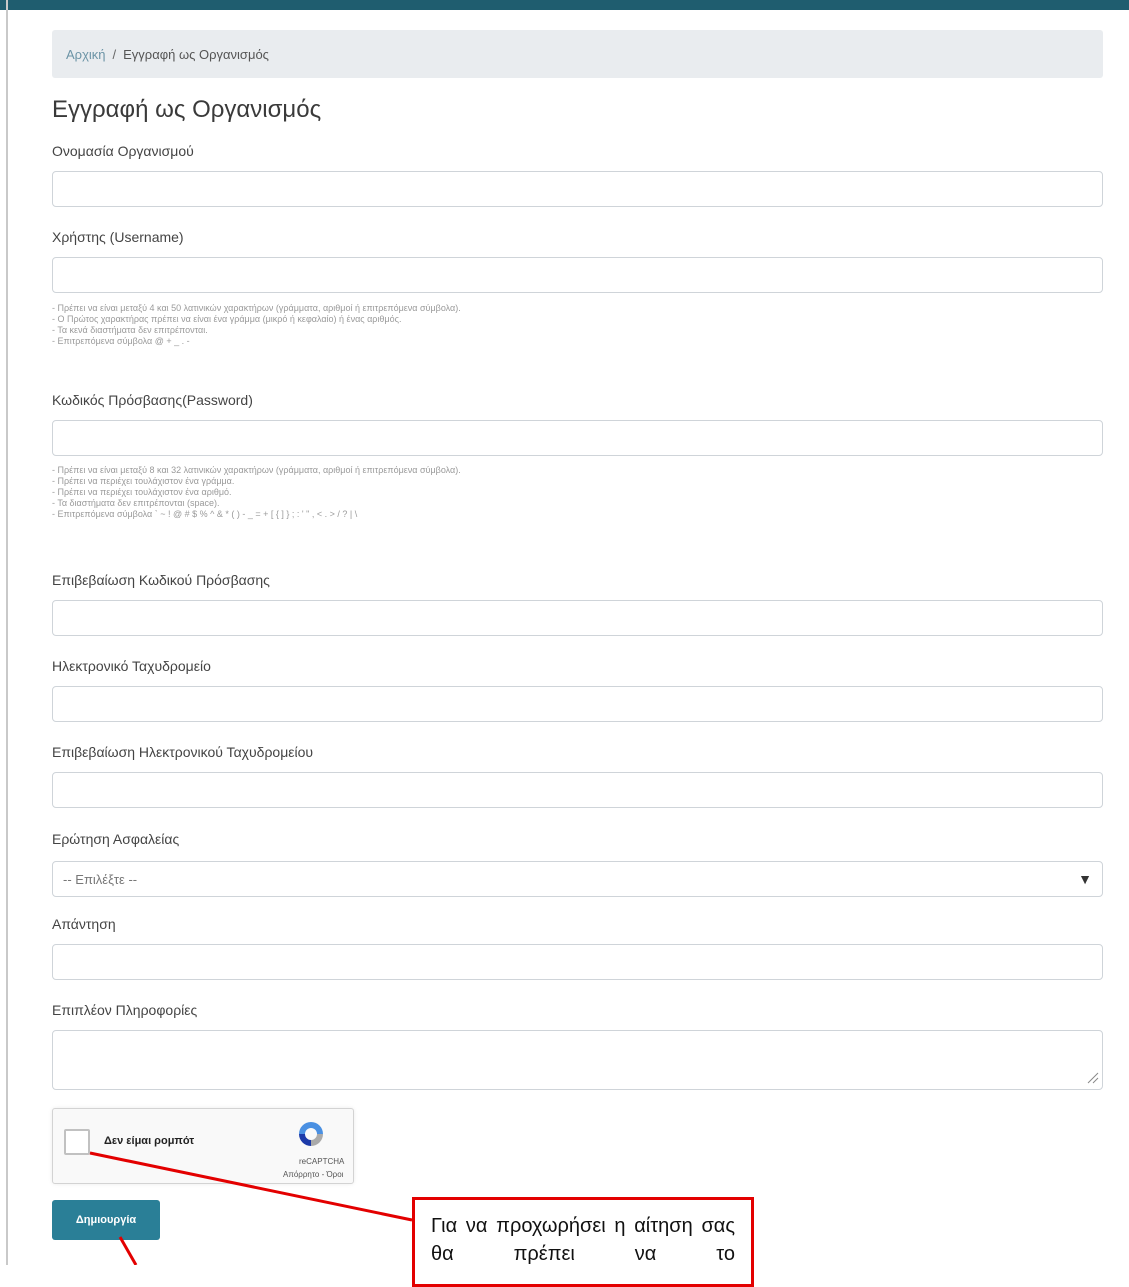  What do you see at coordinates (100, 879) in the screenshot?
I see `security-question-selected: -- Επιλέξτε --` at bounding box center [100, 879].